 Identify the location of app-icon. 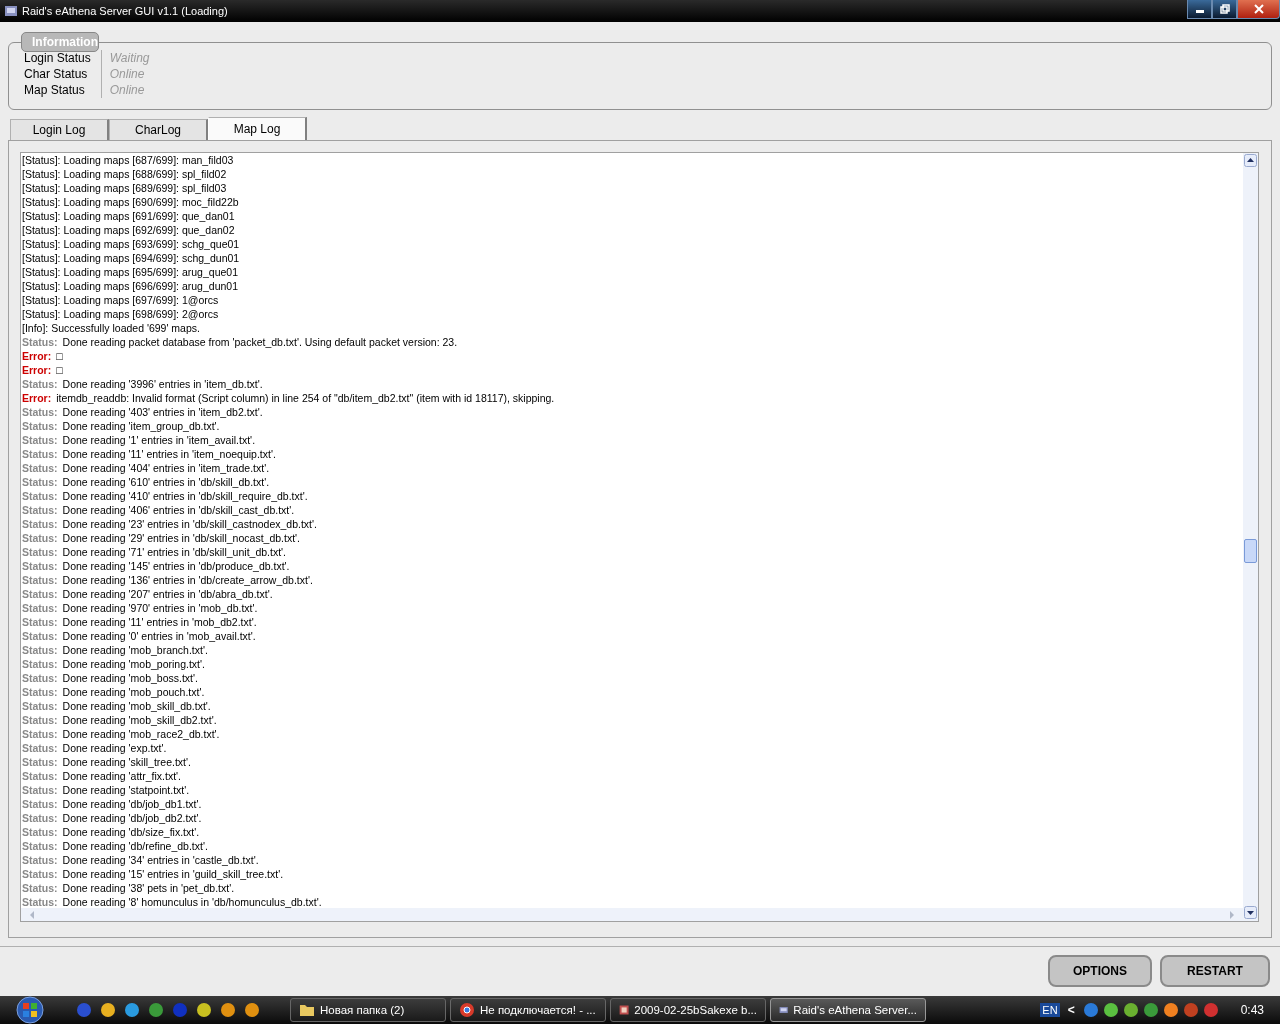
(11, 11).